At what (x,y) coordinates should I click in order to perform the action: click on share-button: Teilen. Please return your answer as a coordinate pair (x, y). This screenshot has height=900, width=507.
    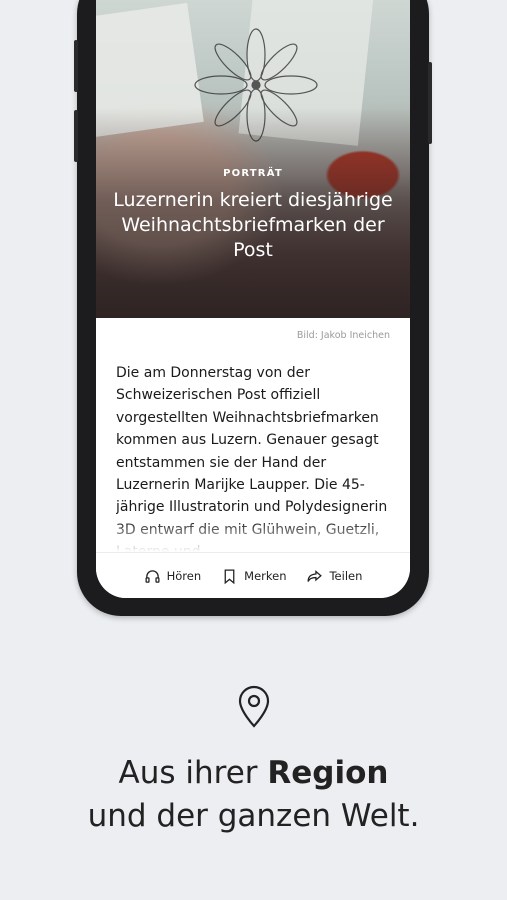
    Looking at the image, I should click on (334, 576).